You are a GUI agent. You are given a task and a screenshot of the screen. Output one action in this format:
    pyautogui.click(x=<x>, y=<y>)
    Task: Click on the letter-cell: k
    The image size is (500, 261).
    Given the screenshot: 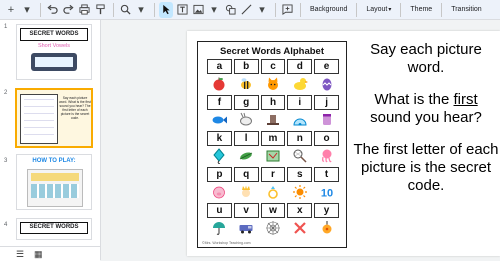 What is the action you would take?
    pyautogui.click(x=219, y=138)
    